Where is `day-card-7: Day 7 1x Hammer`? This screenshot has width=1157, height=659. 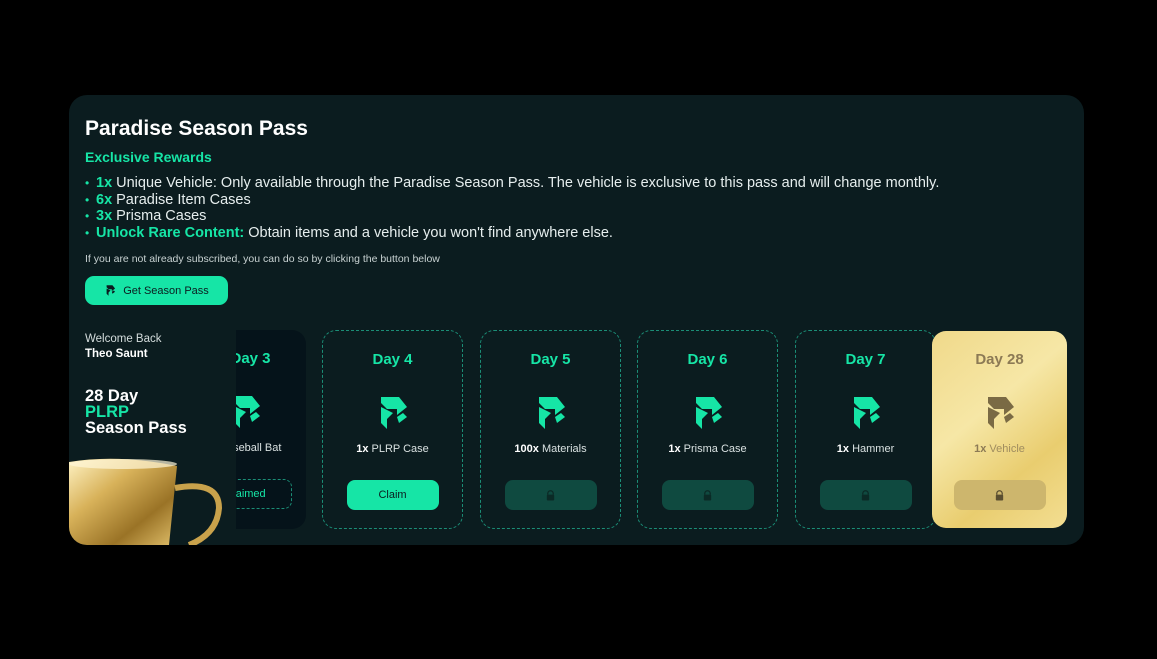
day-card-7: Day 7 1x Hammer is located at coordinates (865, 429).